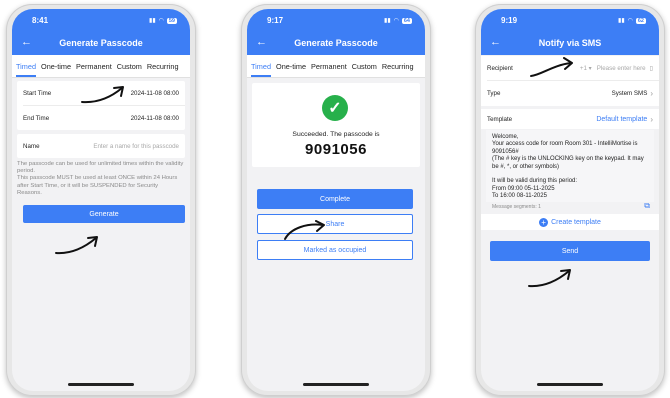  I want to click on end-time-value: 2024-11-08 08:00, so click(154, 118).